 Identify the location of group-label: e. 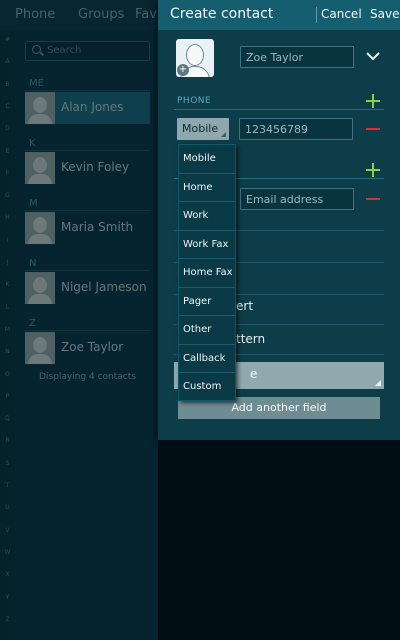
(254, 374).